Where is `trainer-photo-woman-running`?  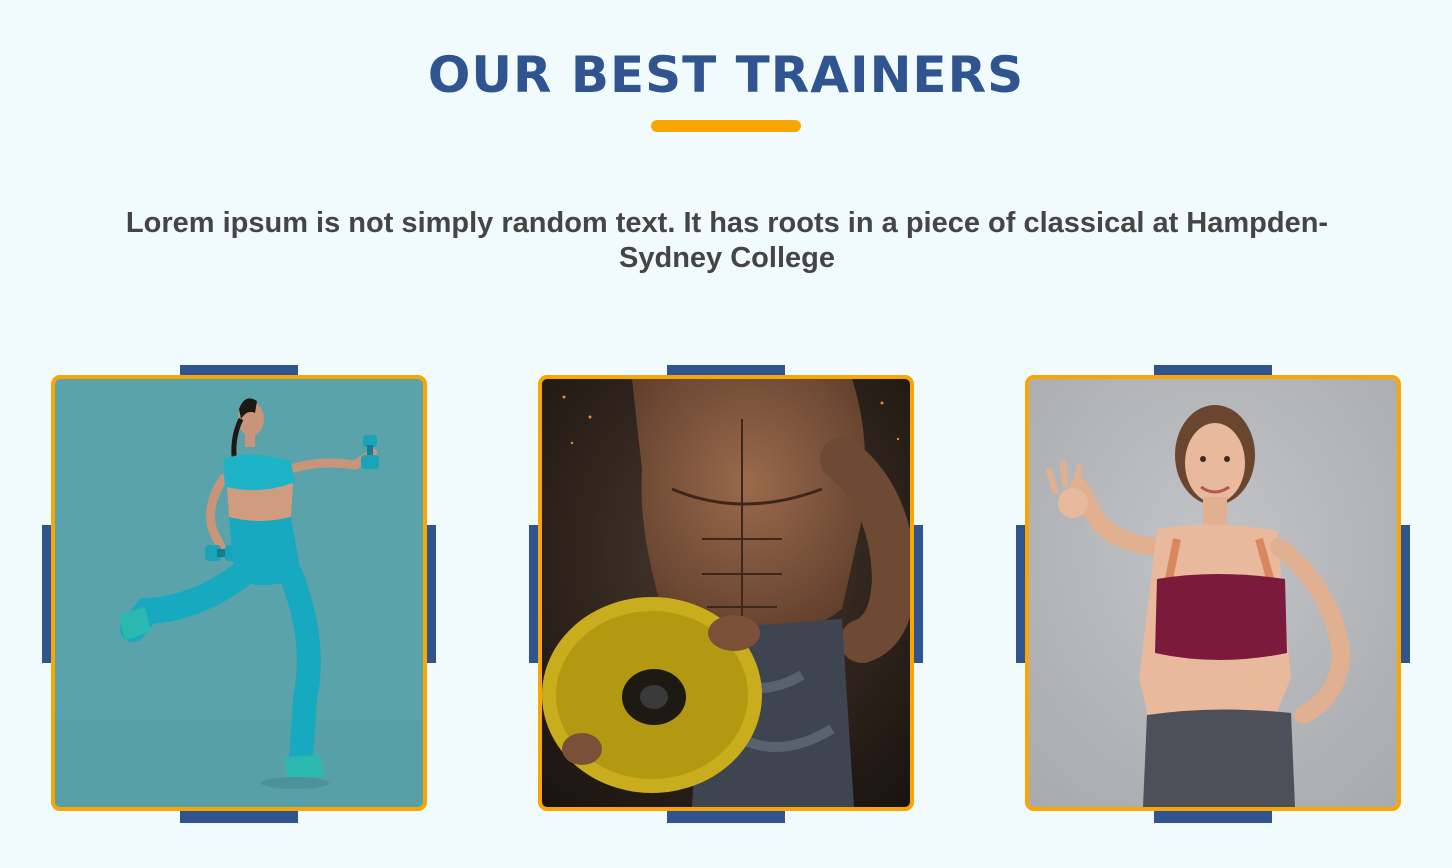
trainer-photo-woman-running is located at coordinates (239, 593).